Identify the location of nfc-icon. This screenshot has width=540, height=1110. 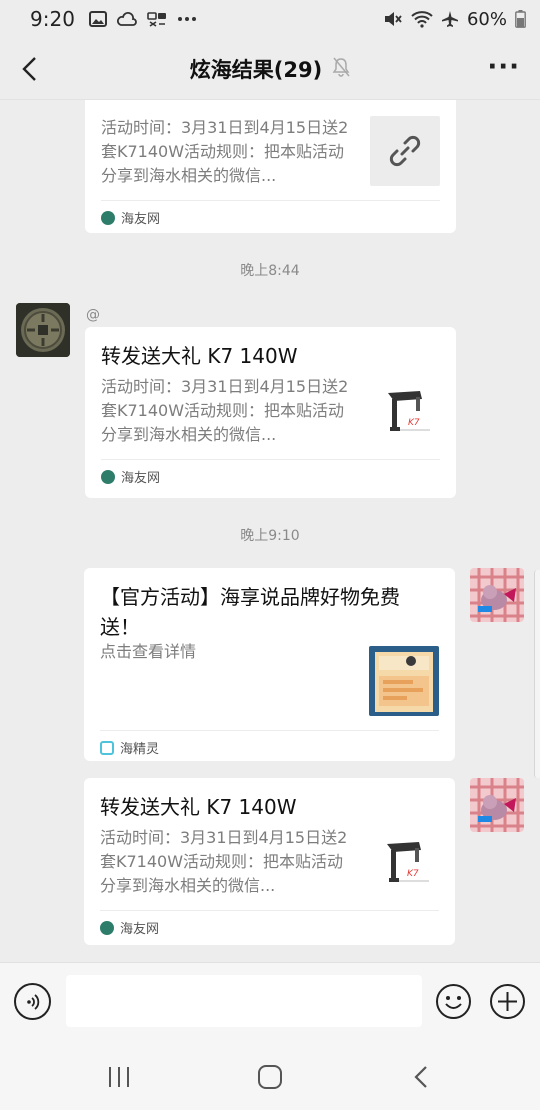
(157, 19).